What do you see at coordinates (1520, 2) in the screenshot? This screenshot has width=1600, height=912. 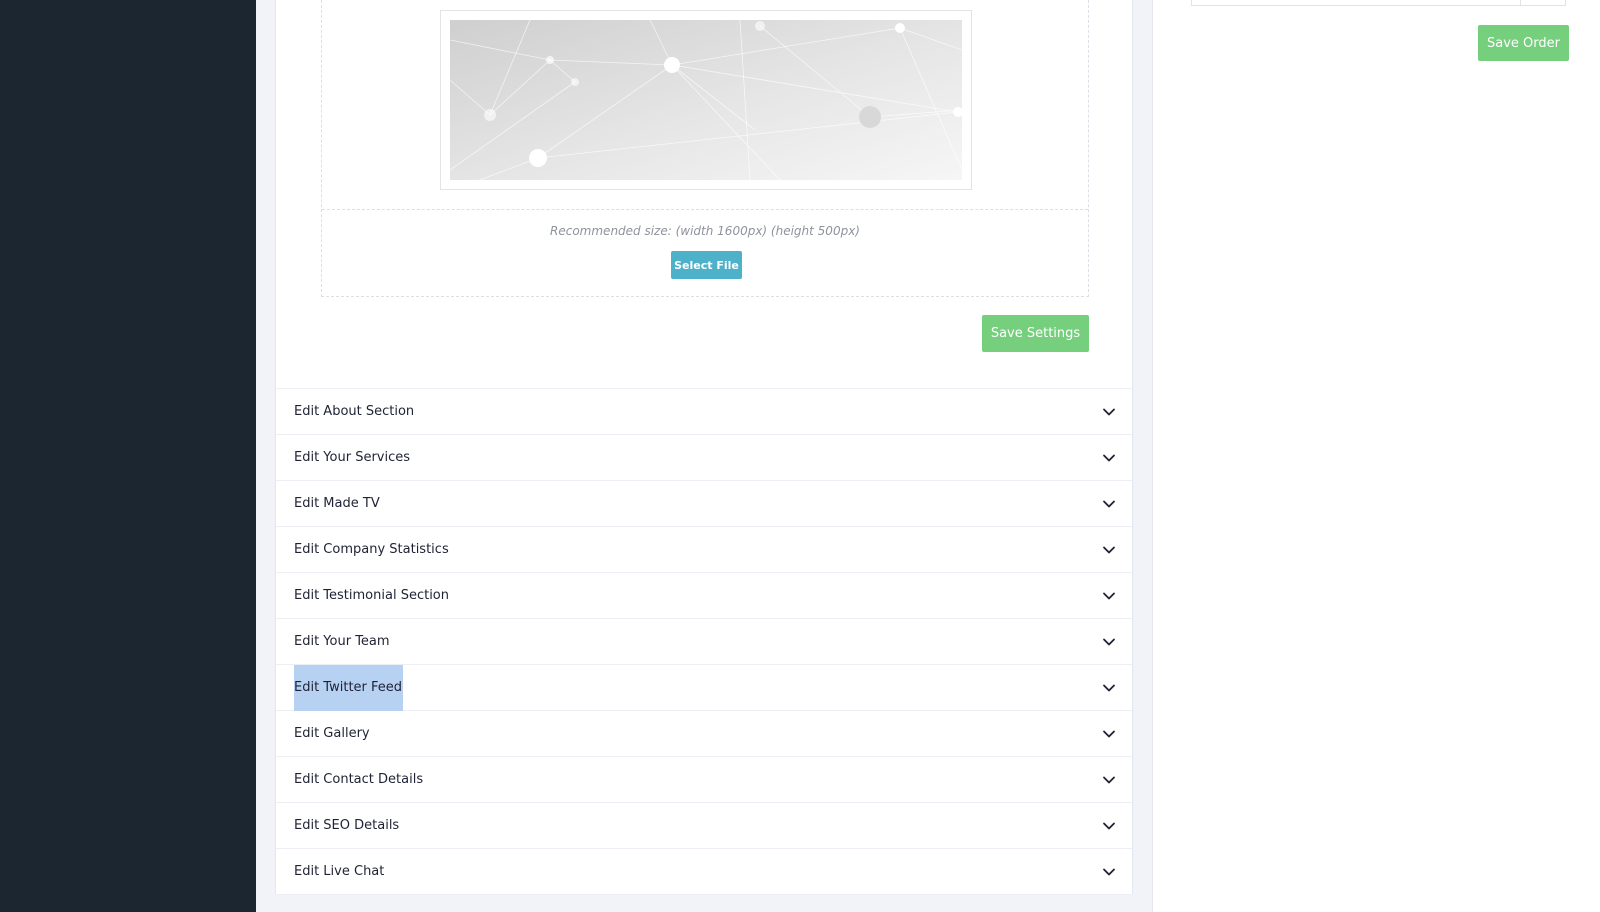 I see `order-input-divider` at bounding box center [1520, 2].